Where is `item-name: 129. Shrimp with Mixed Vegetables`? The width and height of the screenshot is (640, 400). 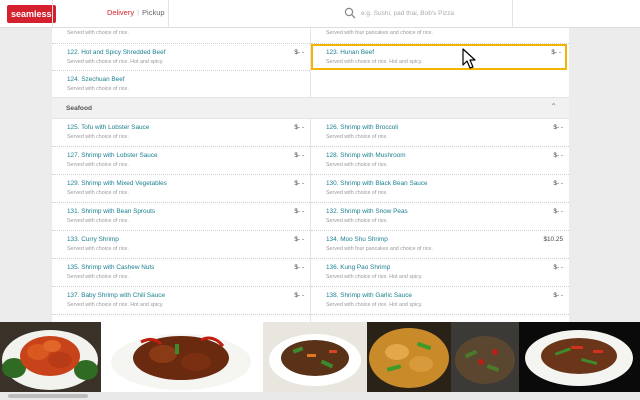
item-name: 129. Shrimp with Mixed Vegetables is located at coordinates (117, 183).